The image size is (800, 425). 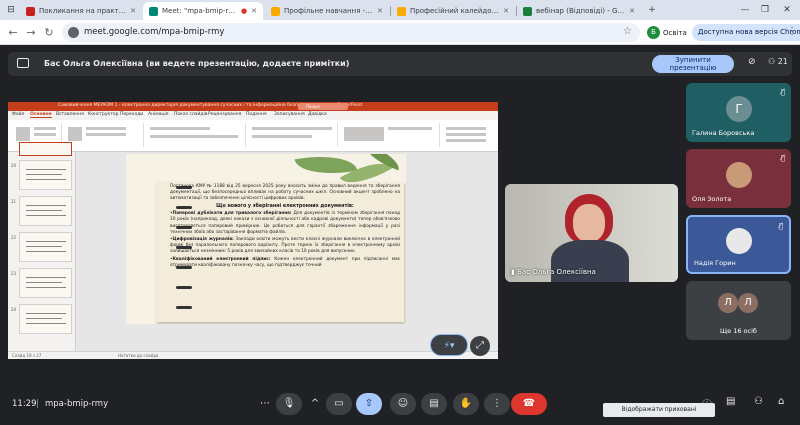 What do you see at coordinates (466, 134) in the screenshot?
I see `replace-button` at bounding box center [466, 134].